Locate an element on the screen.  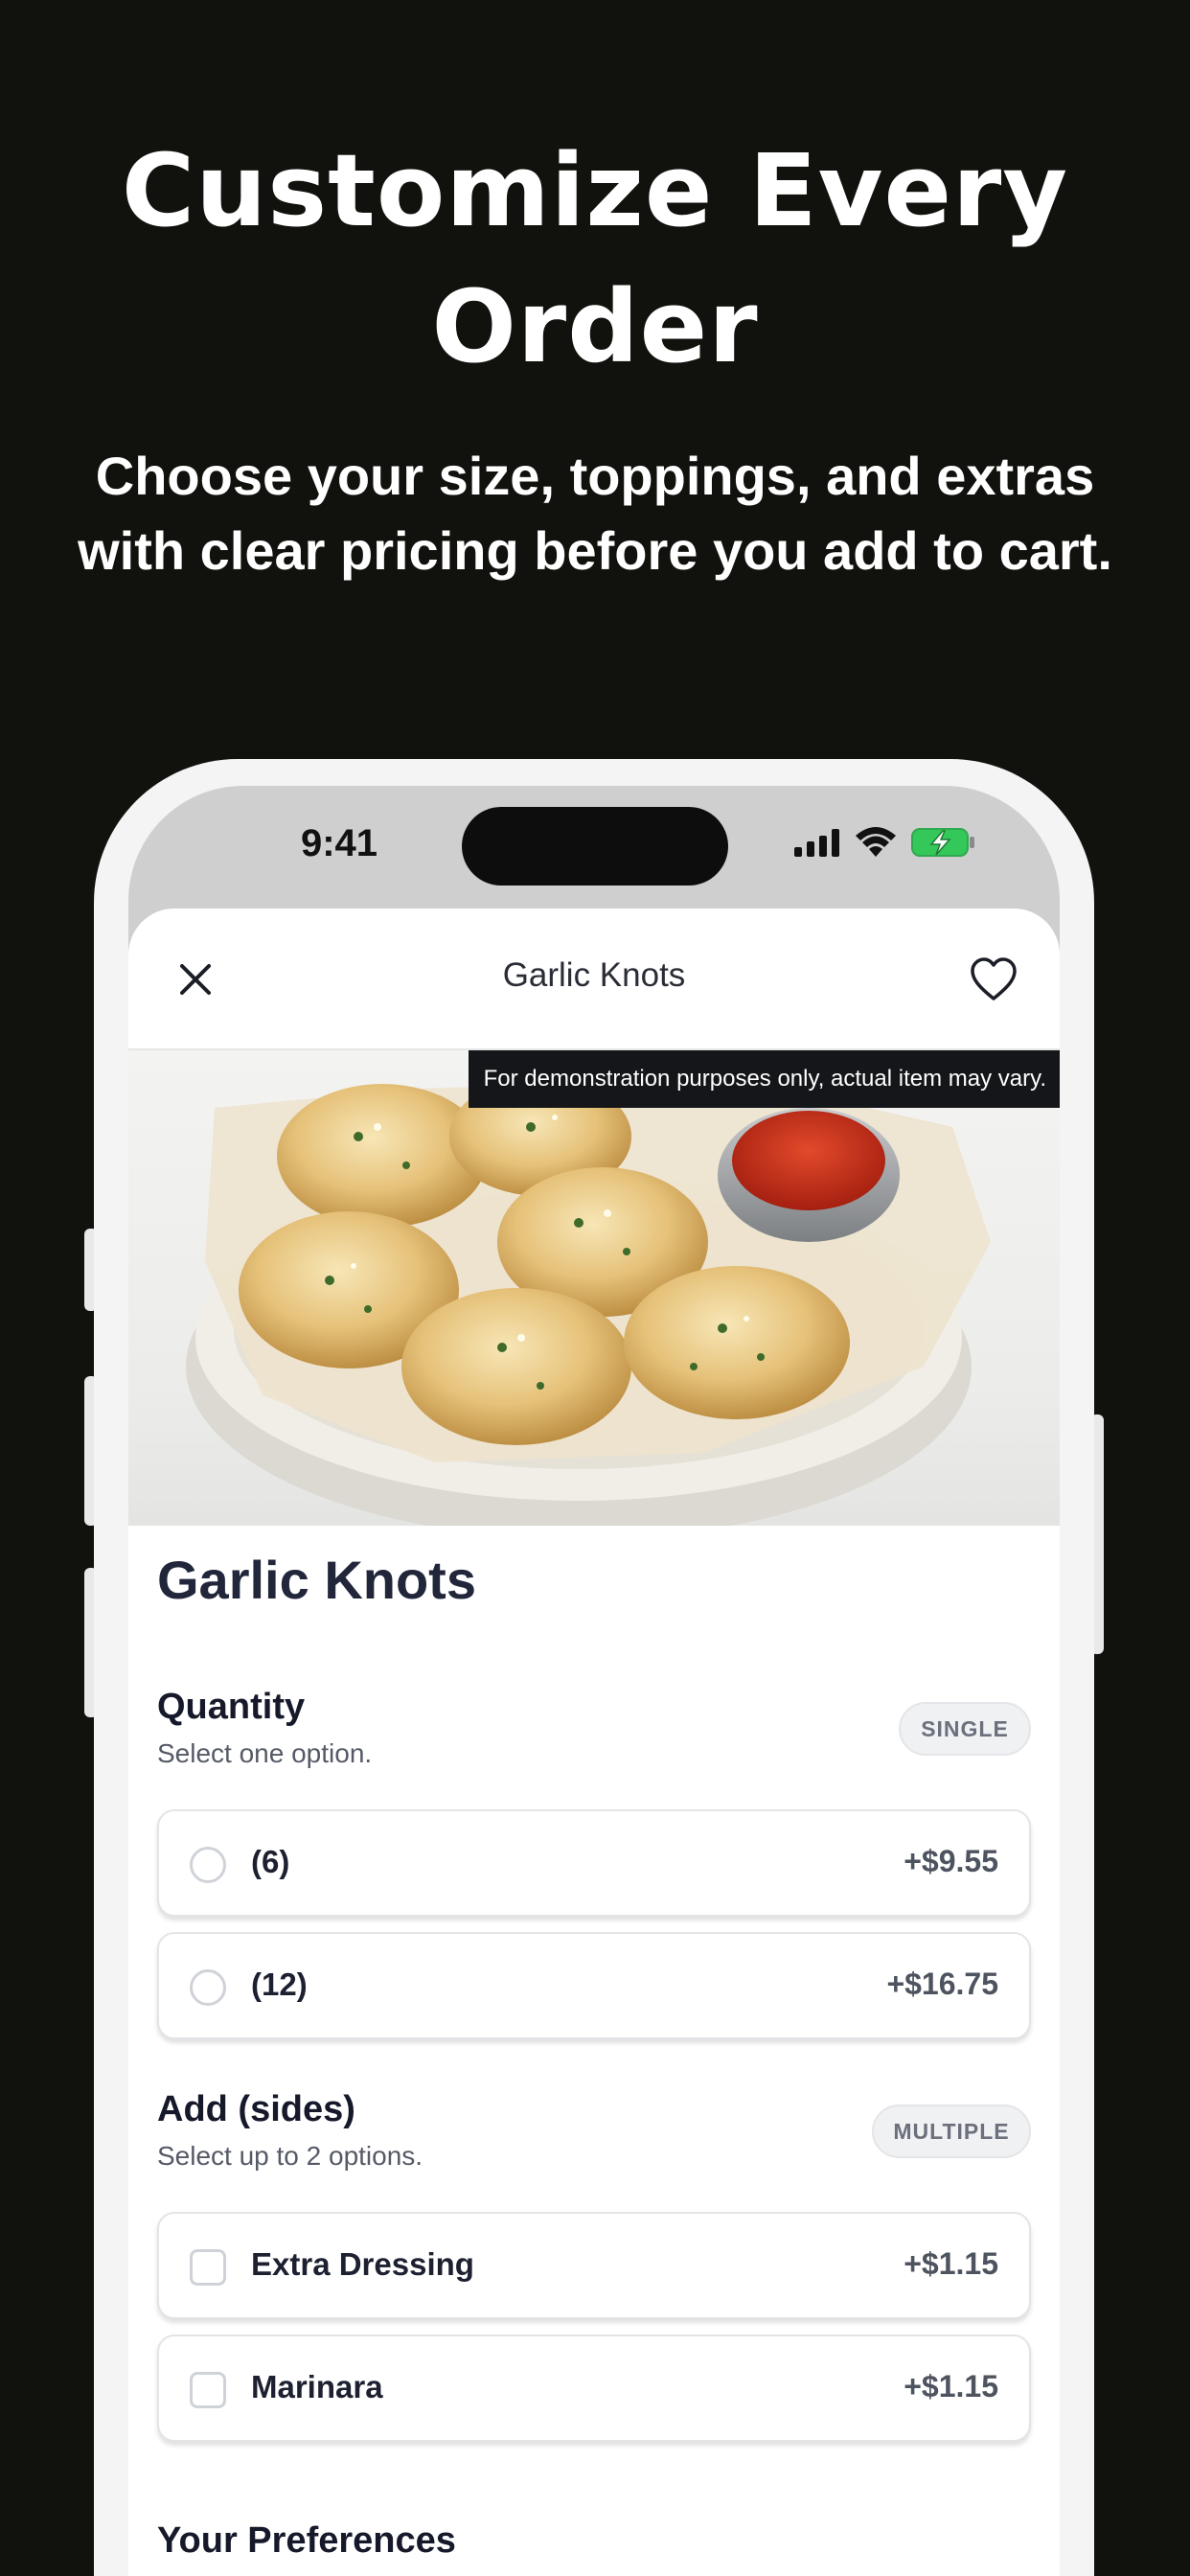
quantity-section-subtitle: Select one option. is located at coordinates (265, 1753).